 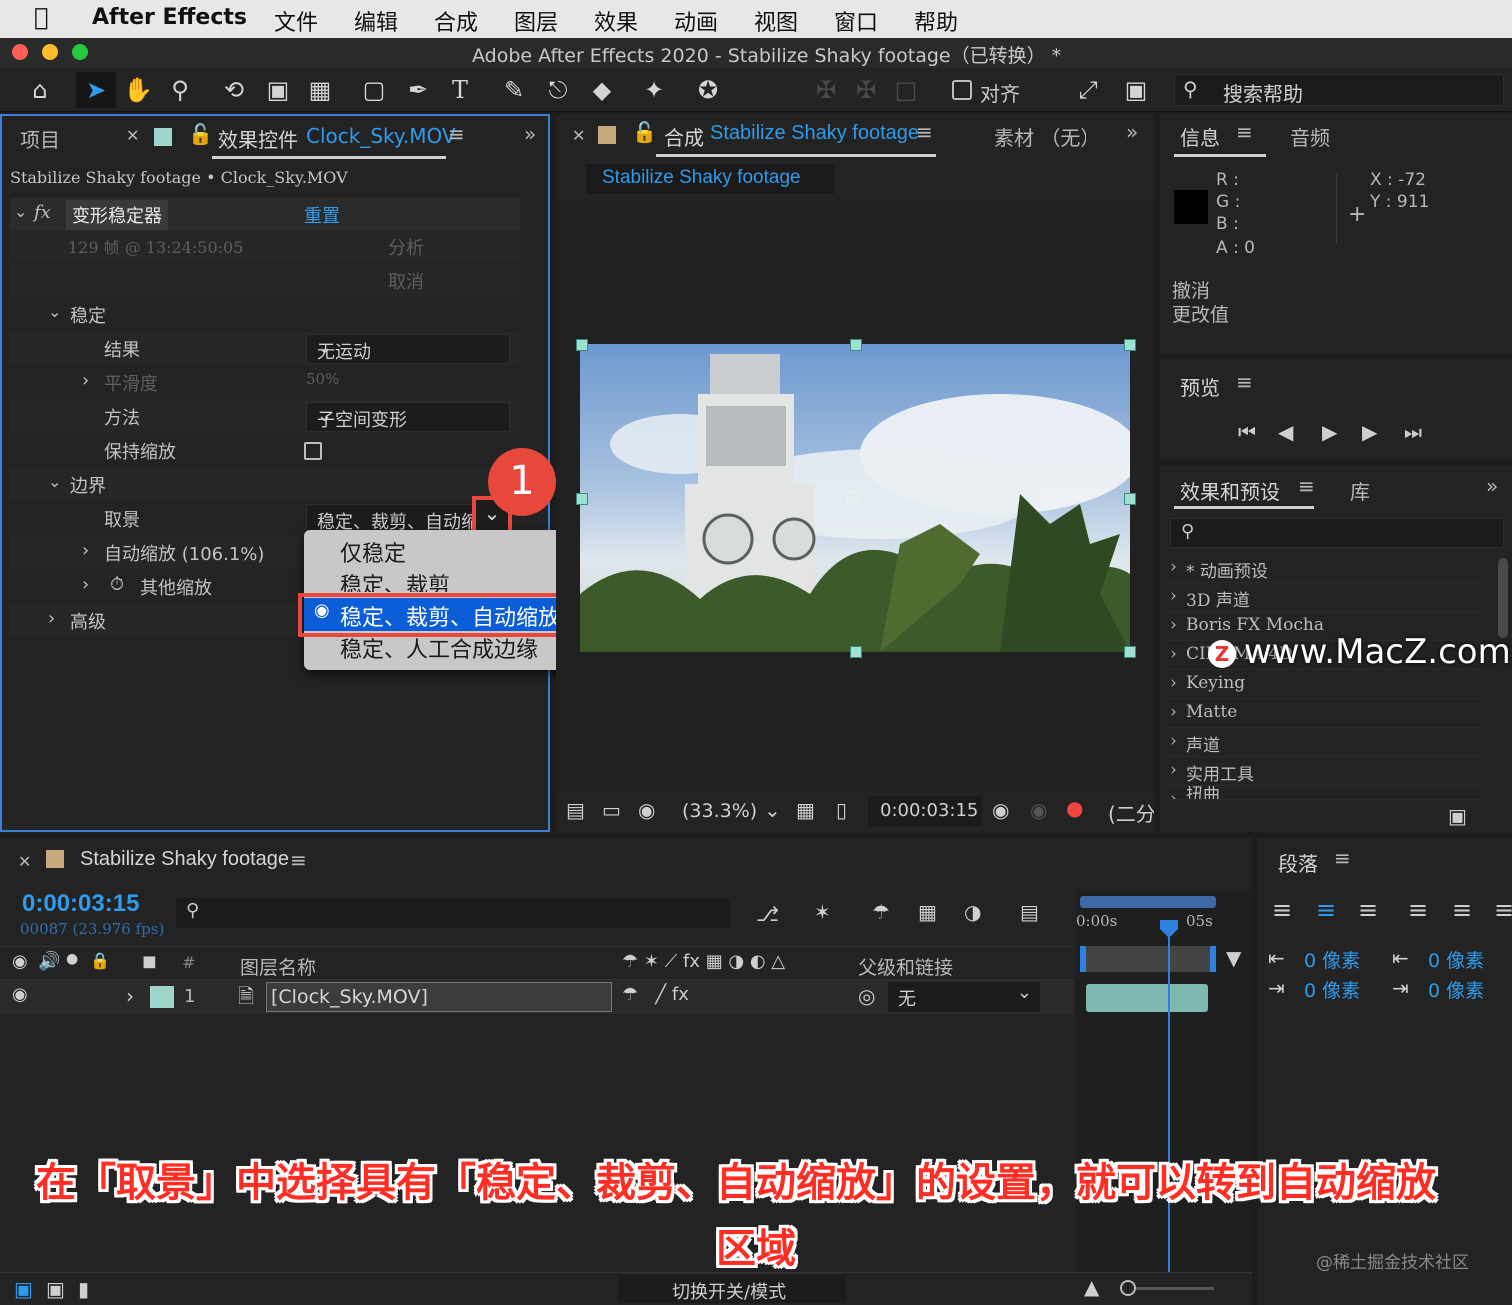 I want to click on layer-duration-bar, so click(x=1147, y=998).